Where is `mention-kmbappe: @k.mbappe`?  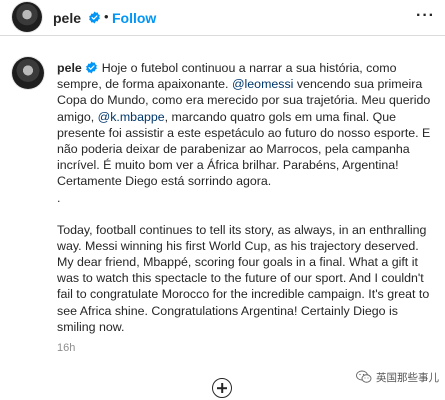
mention-kmbappe: @k.mbappe is located at coordinates (131, 117).